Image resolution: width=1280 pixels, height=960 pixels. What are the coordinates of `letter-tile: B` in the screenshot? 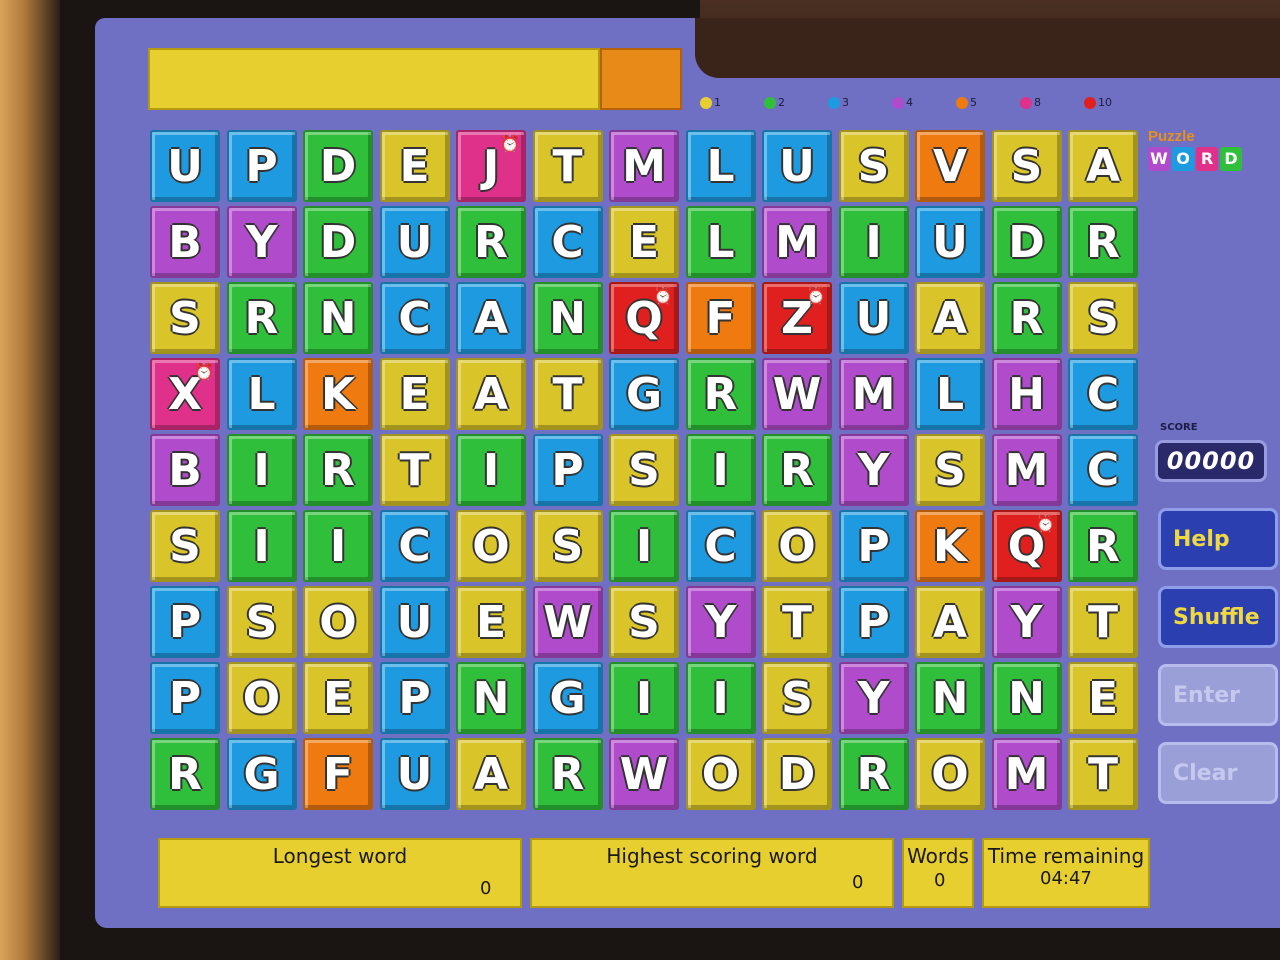 It's located at (185, 242).